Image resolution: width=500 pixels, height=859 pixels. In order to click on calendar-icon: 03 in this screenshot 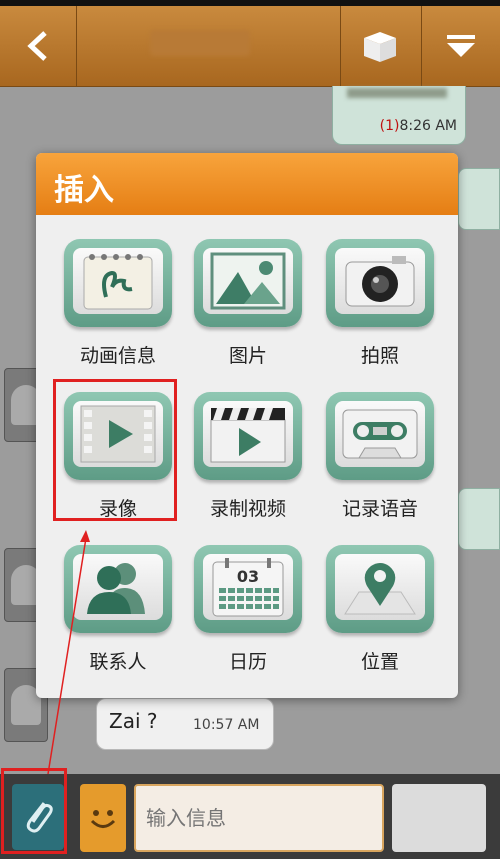, I will do `click(248, 587)`.